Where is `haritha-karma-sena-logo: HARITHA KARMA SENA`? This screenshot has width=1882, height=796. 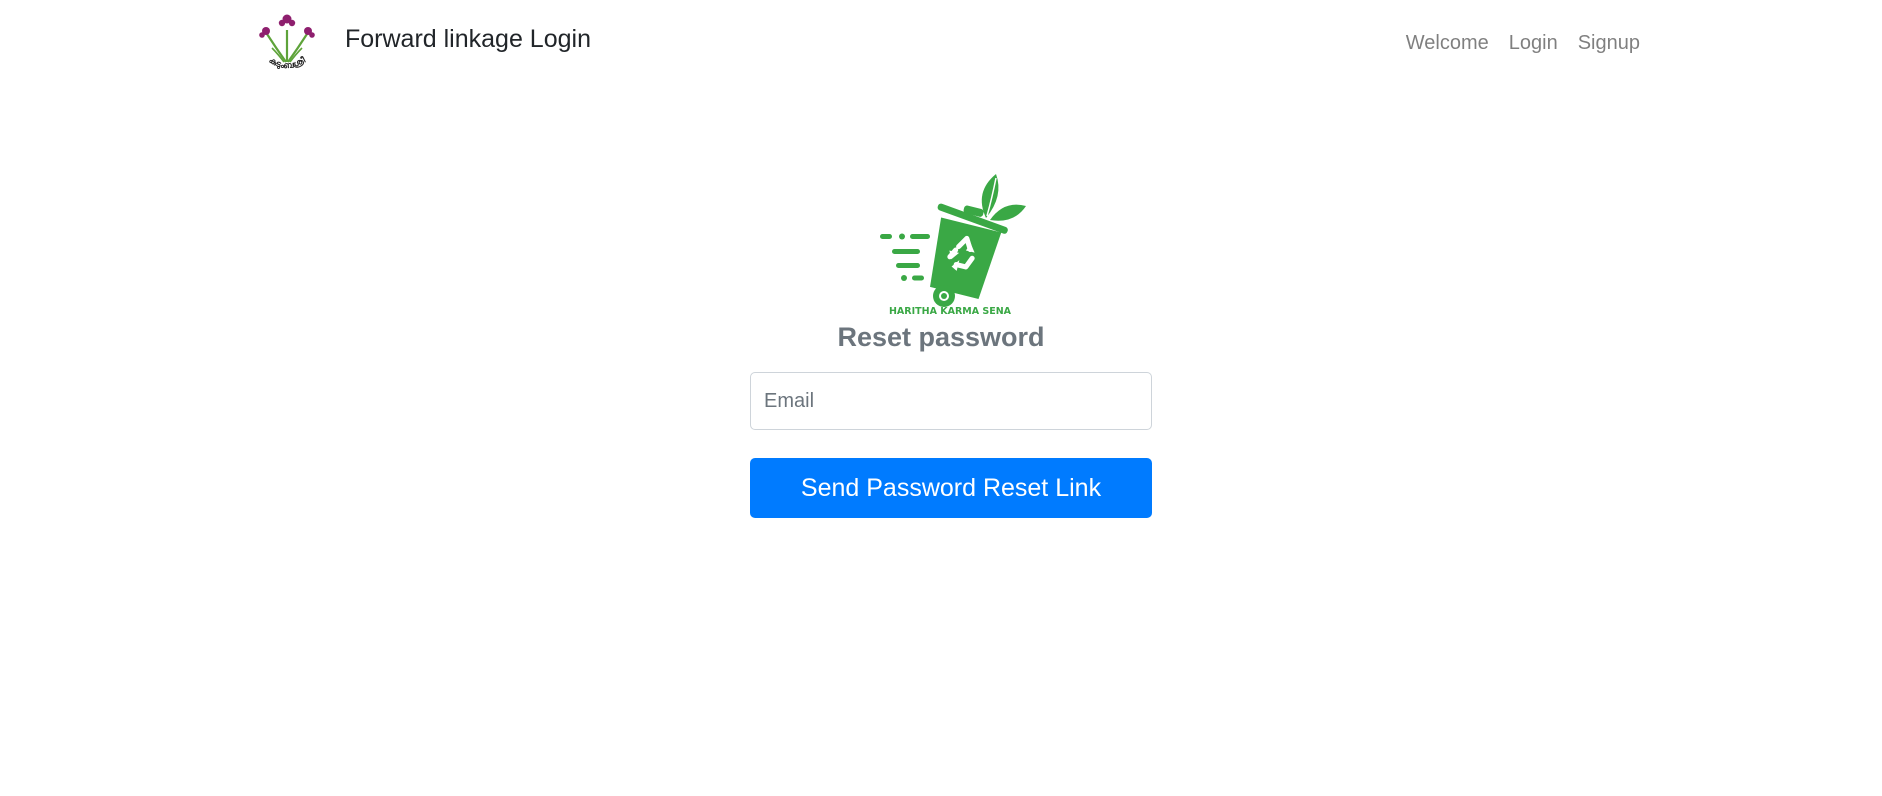 haritha-karma-sena-logo: HARITHA KARMA SENA is located at coordinates (950, 236).